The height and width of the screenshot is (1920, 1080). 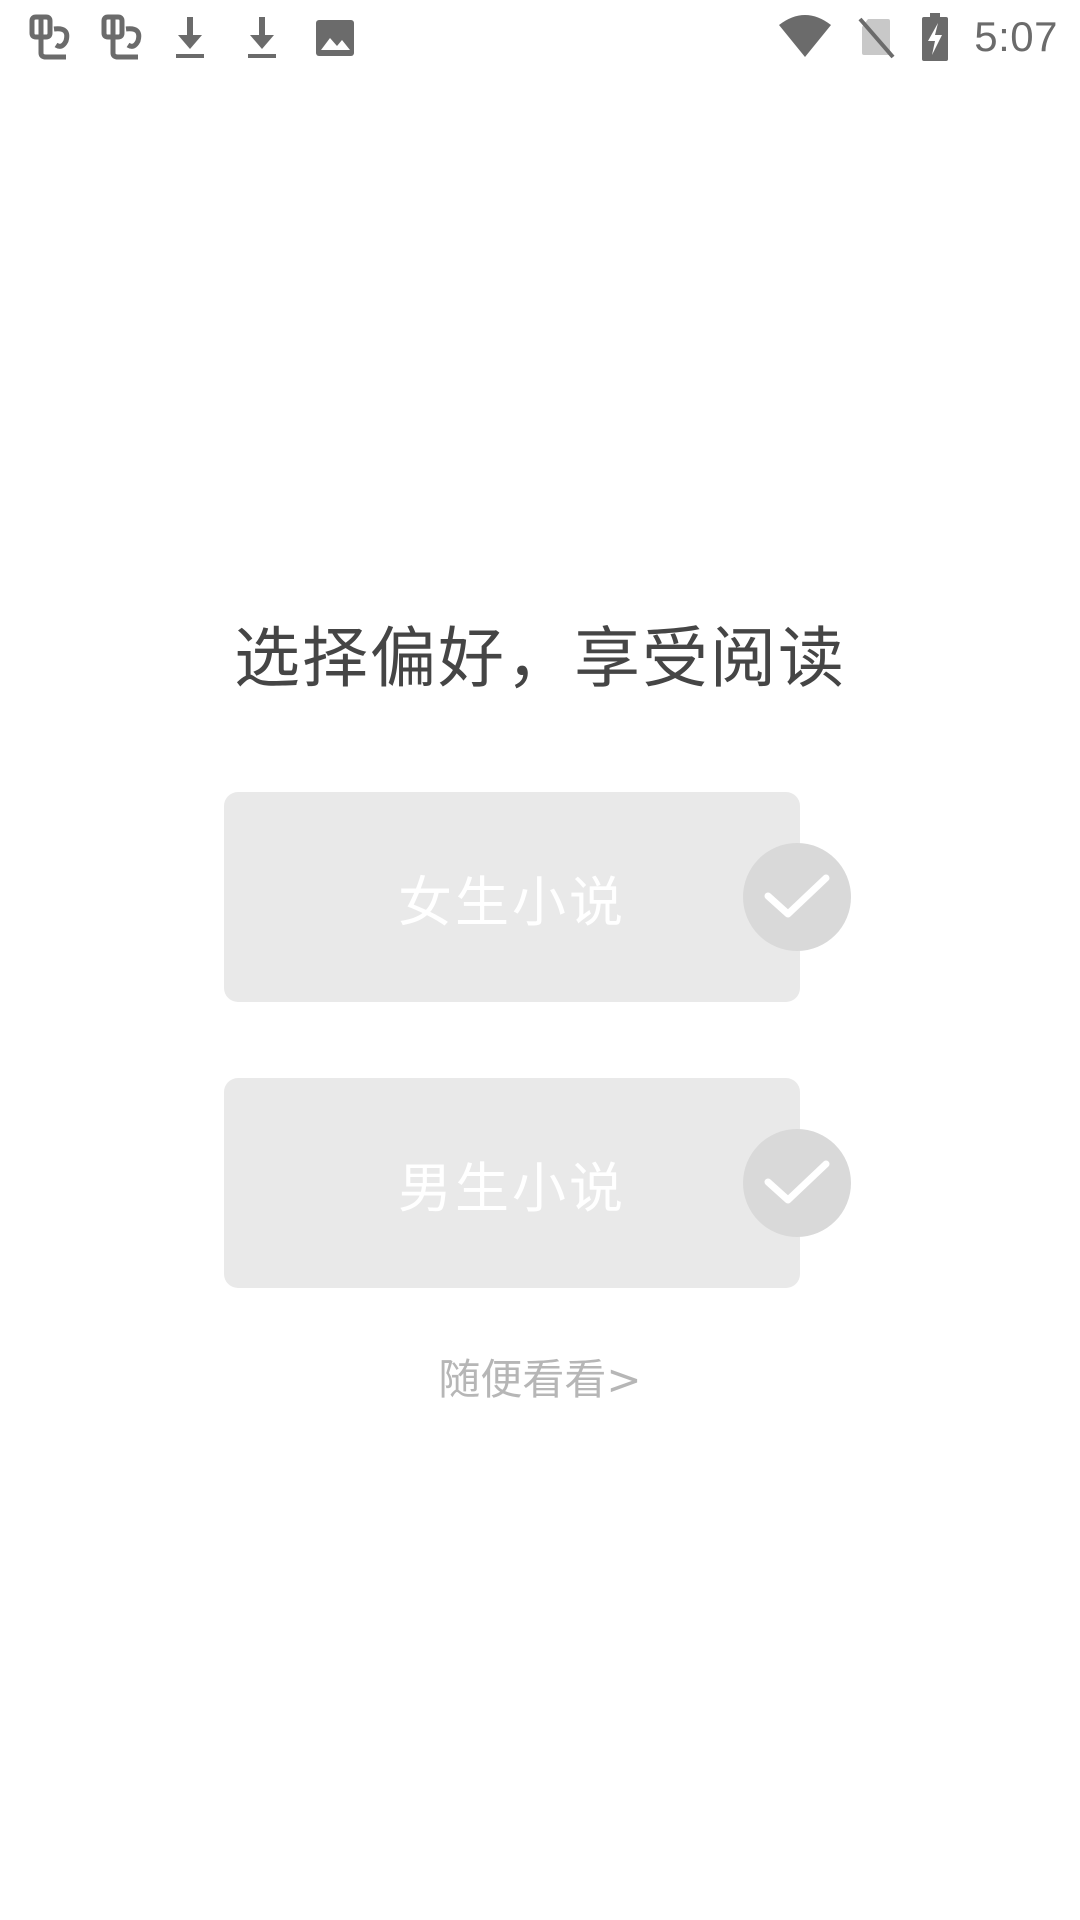 What do you see at coordinates (797, 1183) in the screenshot?
I see `male-novel-check-icon` at bounding box center [797, 1183].